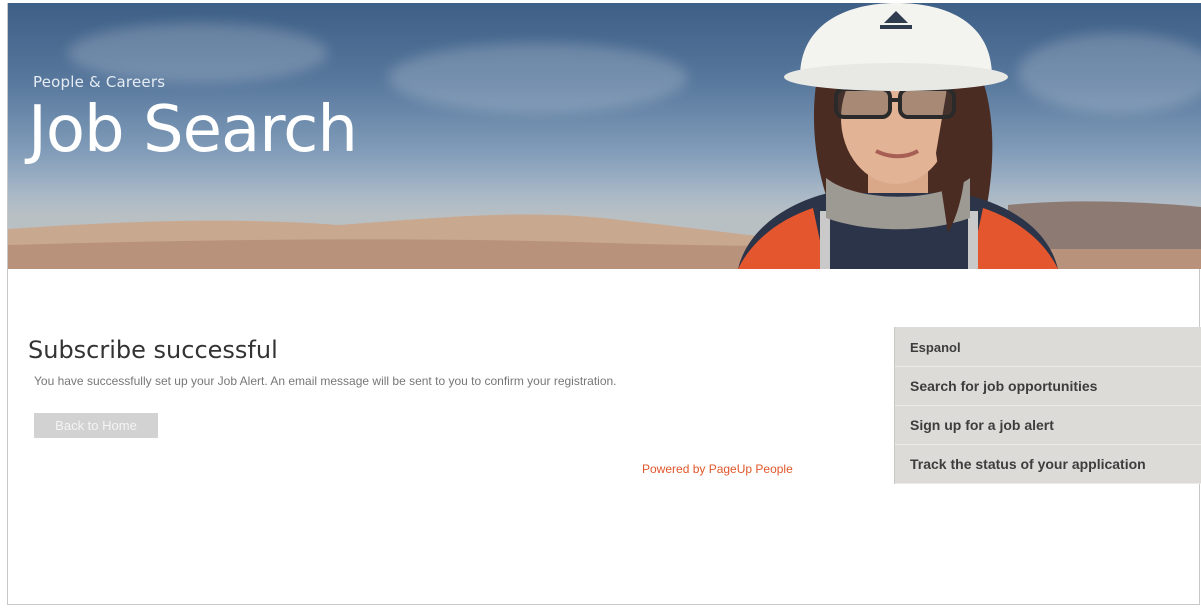  What do you see at coordinates (99, 82) in the screenshot?
I see `banner-kicker: People & Careers` at bounding box center [99, 82].